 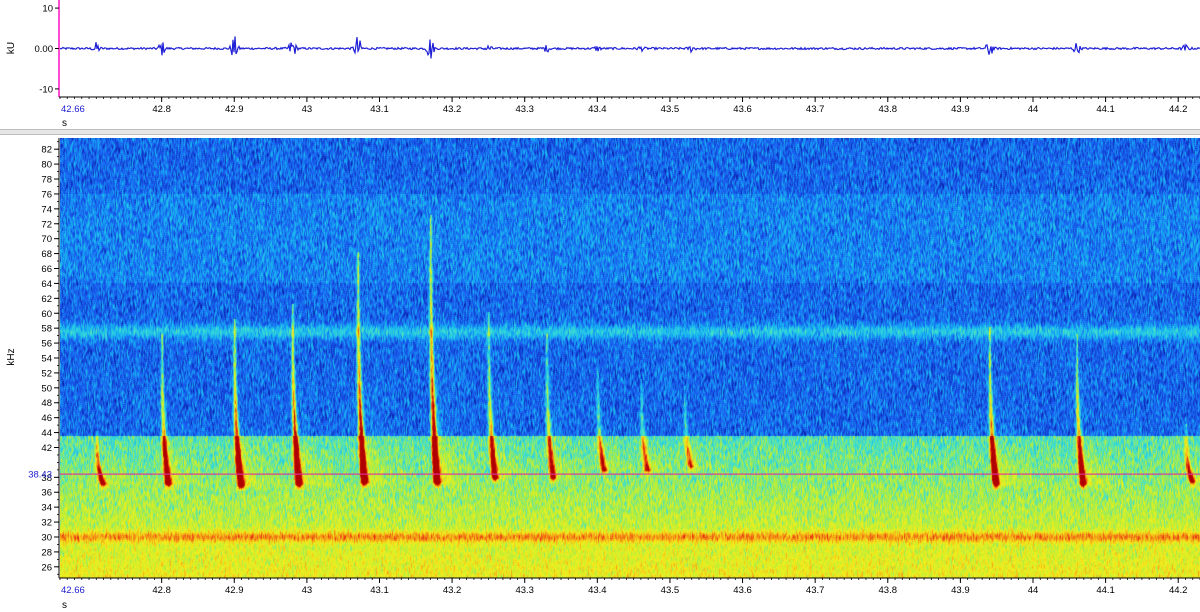 What do you see at coordinates (46, 284) in the screenshot?
I see `spectrogram-y-tick-label: 64` at bounding box center [46, 284].